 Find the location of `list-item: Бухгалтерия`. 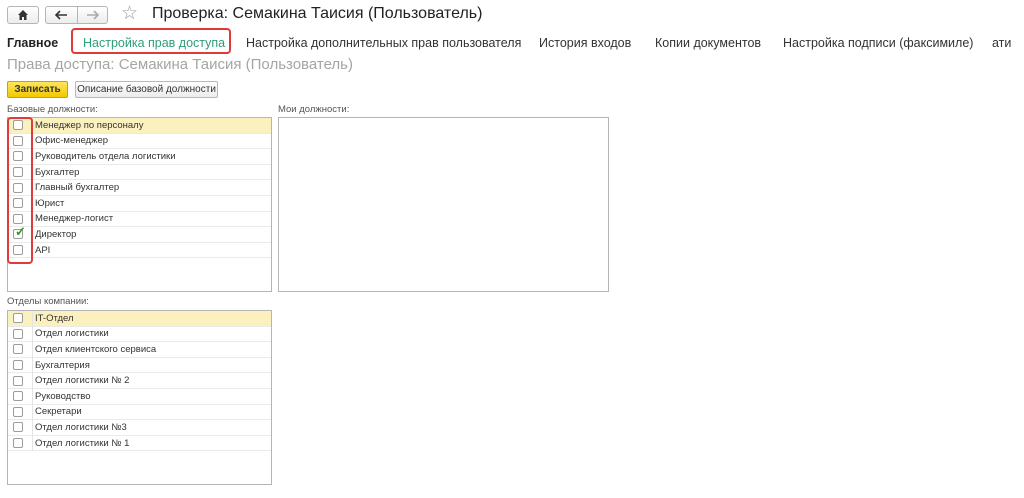

list-item: Бухгалтерия is located at coordinates (139, 366).